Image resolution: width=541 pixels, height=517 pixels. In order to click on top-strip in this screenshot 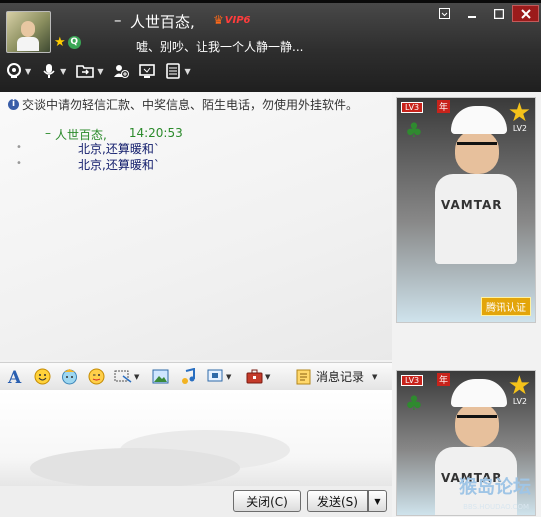, I will do `click(270, 1)`.